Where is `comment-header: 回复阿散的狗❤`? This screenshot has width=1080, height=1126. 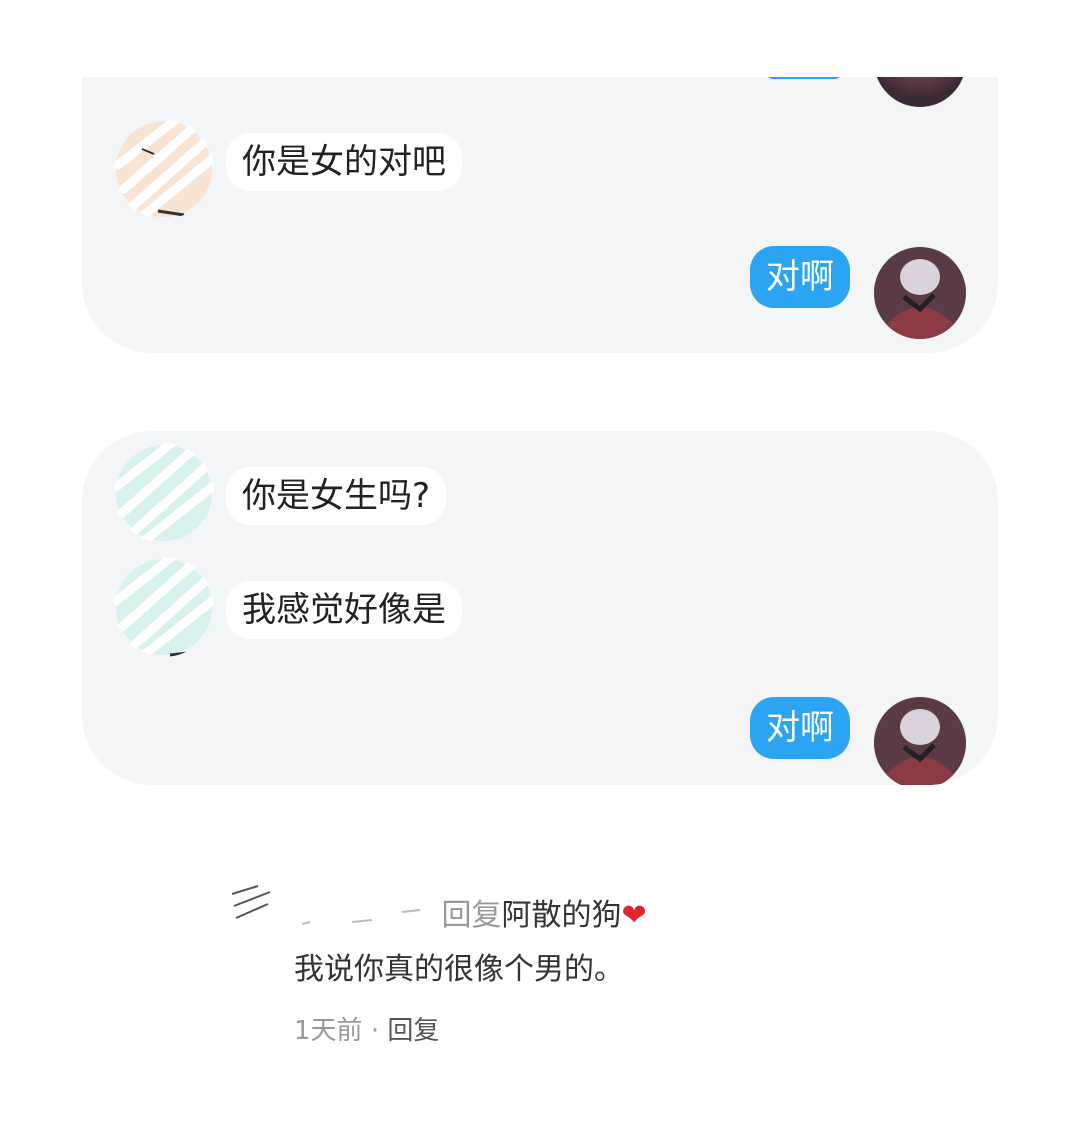 comment-header: 回复阿散的狗❤ is located at coordinates (469, 912).